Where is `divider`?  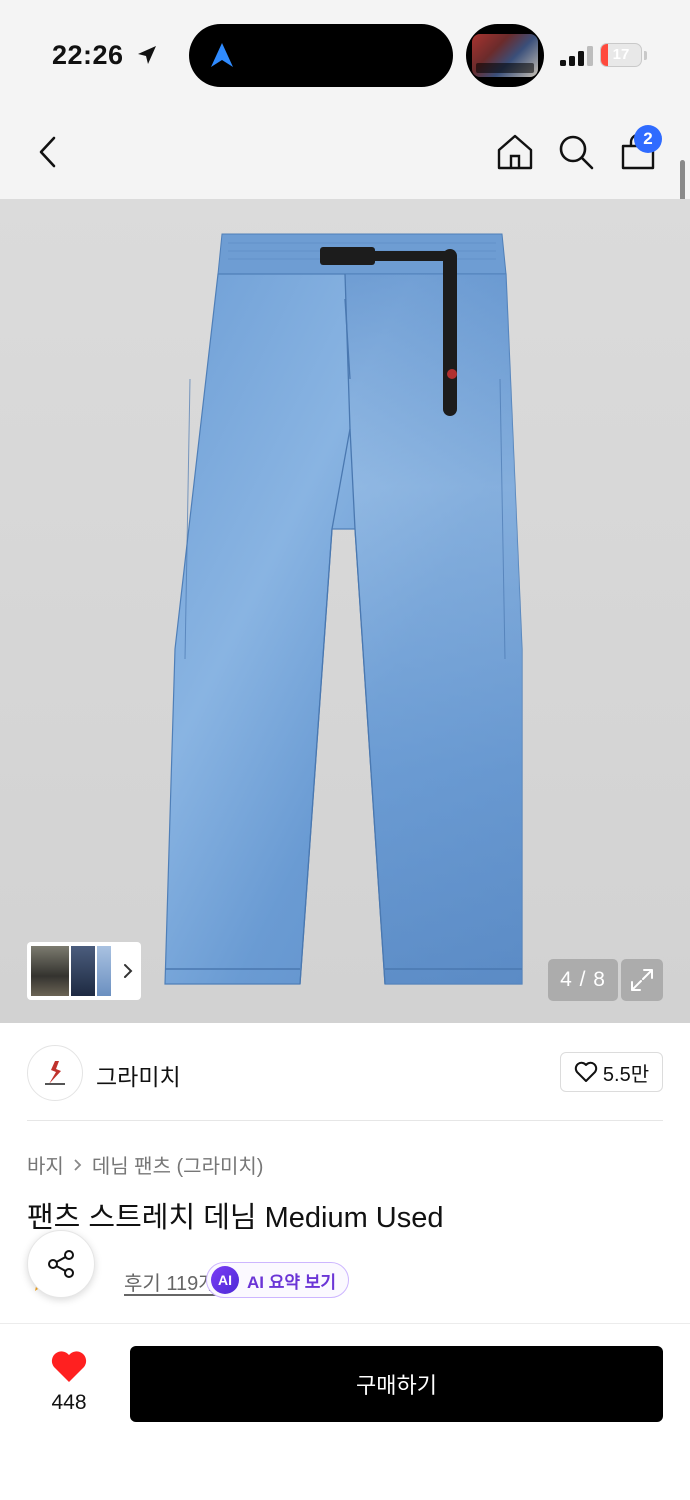
divider is located at coordinates (345, 1120).